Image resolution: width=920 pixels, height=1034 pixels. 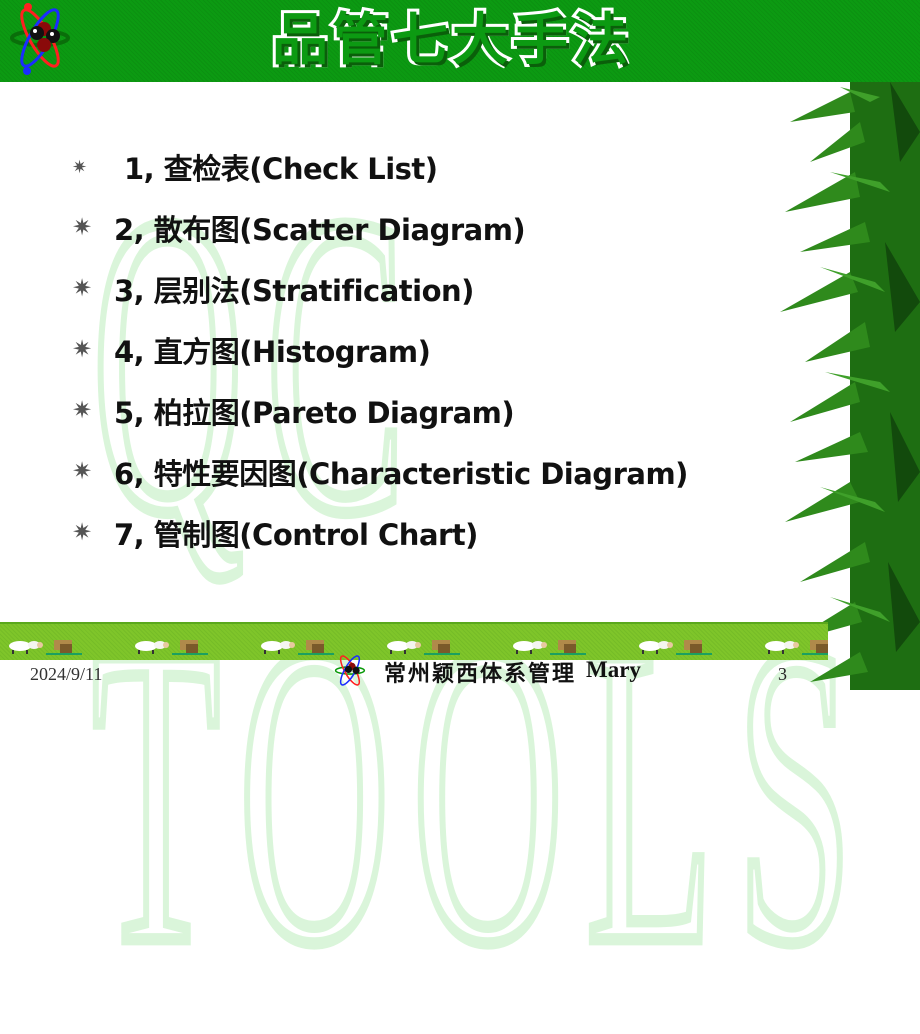 I want to click on list-item: ✷ 2, 散布图(Scatter Diagram), so click(x=380, y=227).